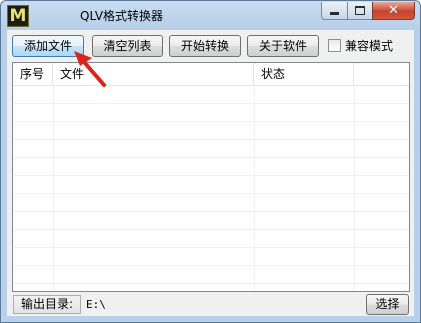 Image resolution: width=421 pixels, height=323 pixels. Describe the element at coordinates (205, 46) in the screenshot. I see `start-convert-button: 开始转换` at that location.